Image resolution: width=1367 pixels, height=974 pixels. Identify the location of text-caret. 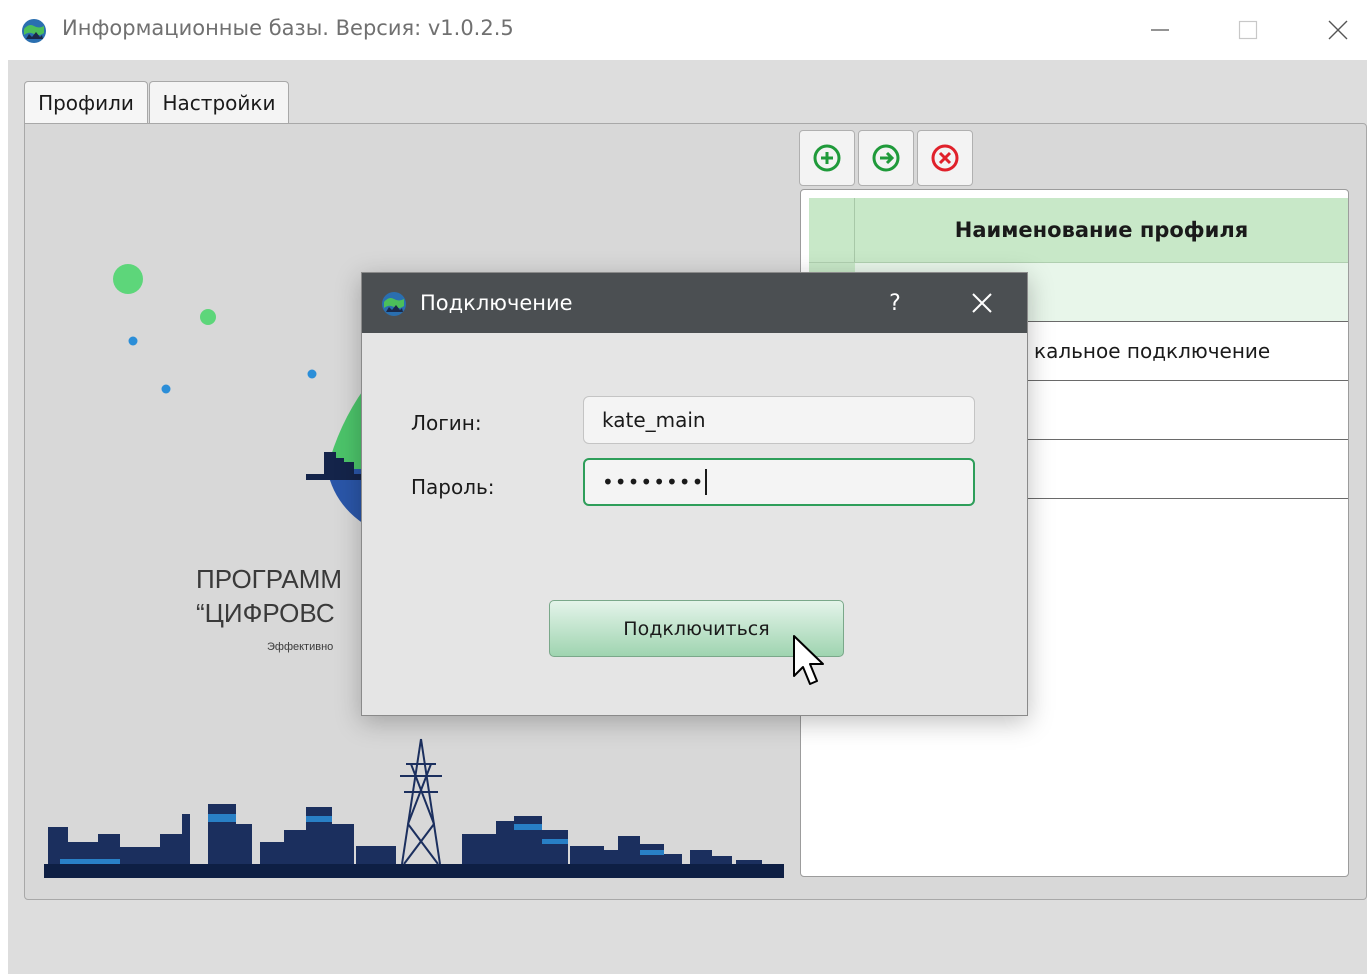
(706, 482).